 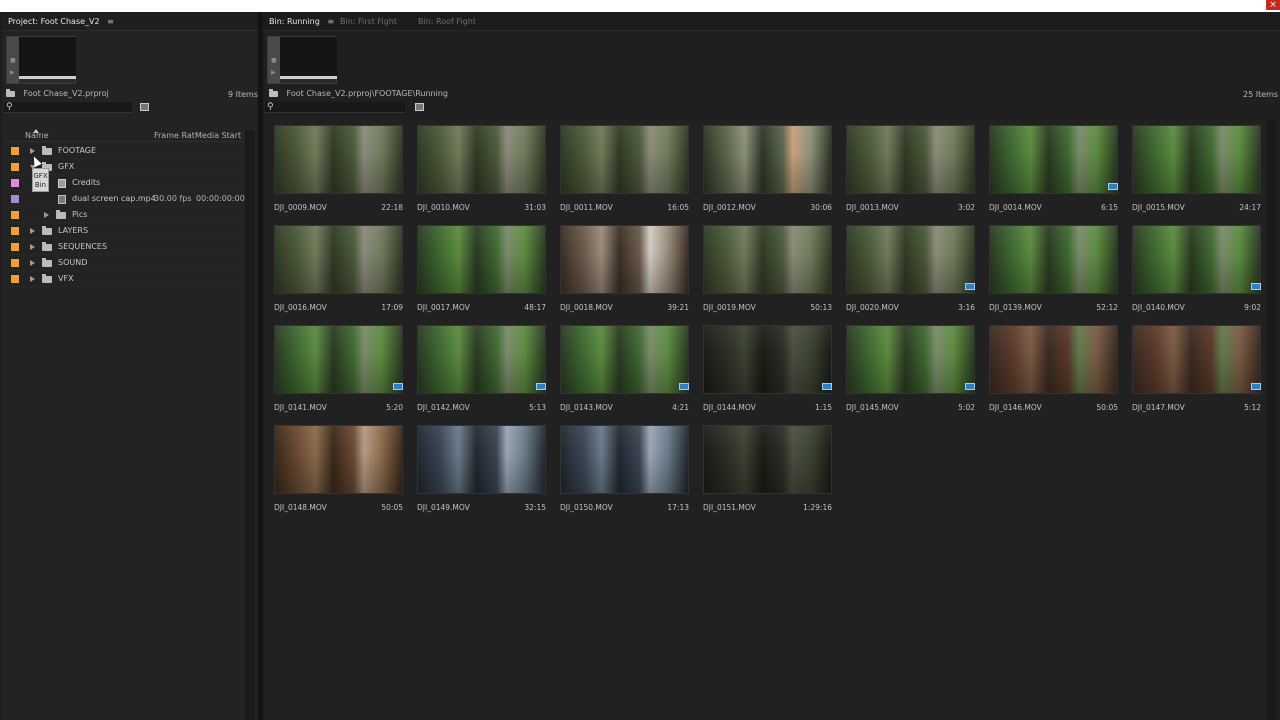 What do you see at coordinates (124, 151) in the screenshot?
I see `tree-row-footage: FOOTAGE` at bounding box center [124, 151].